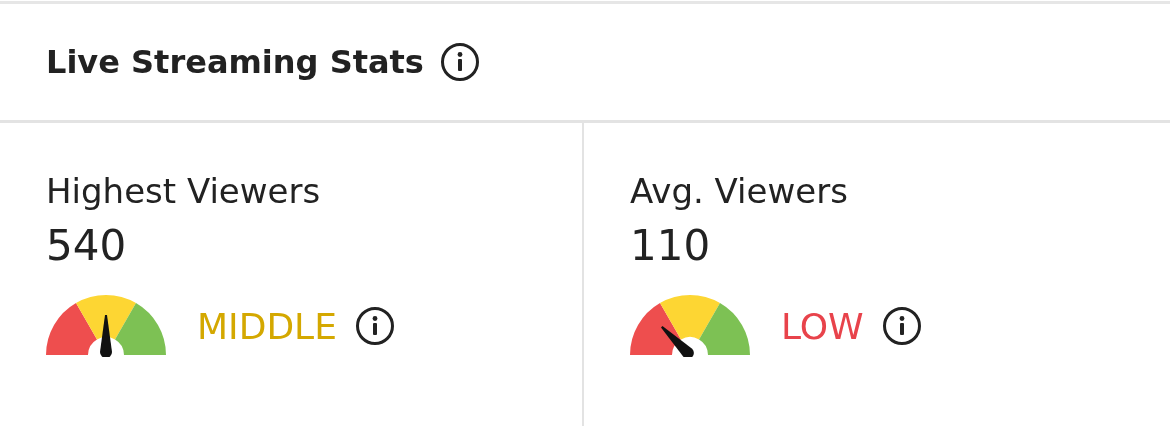 The width and height of the screenshot is (1170, 427). What do you see at coordinates (739, 191) in the screenshot?
I see `stat-label: Avg. Viewers` at bounding box center [739, 191].